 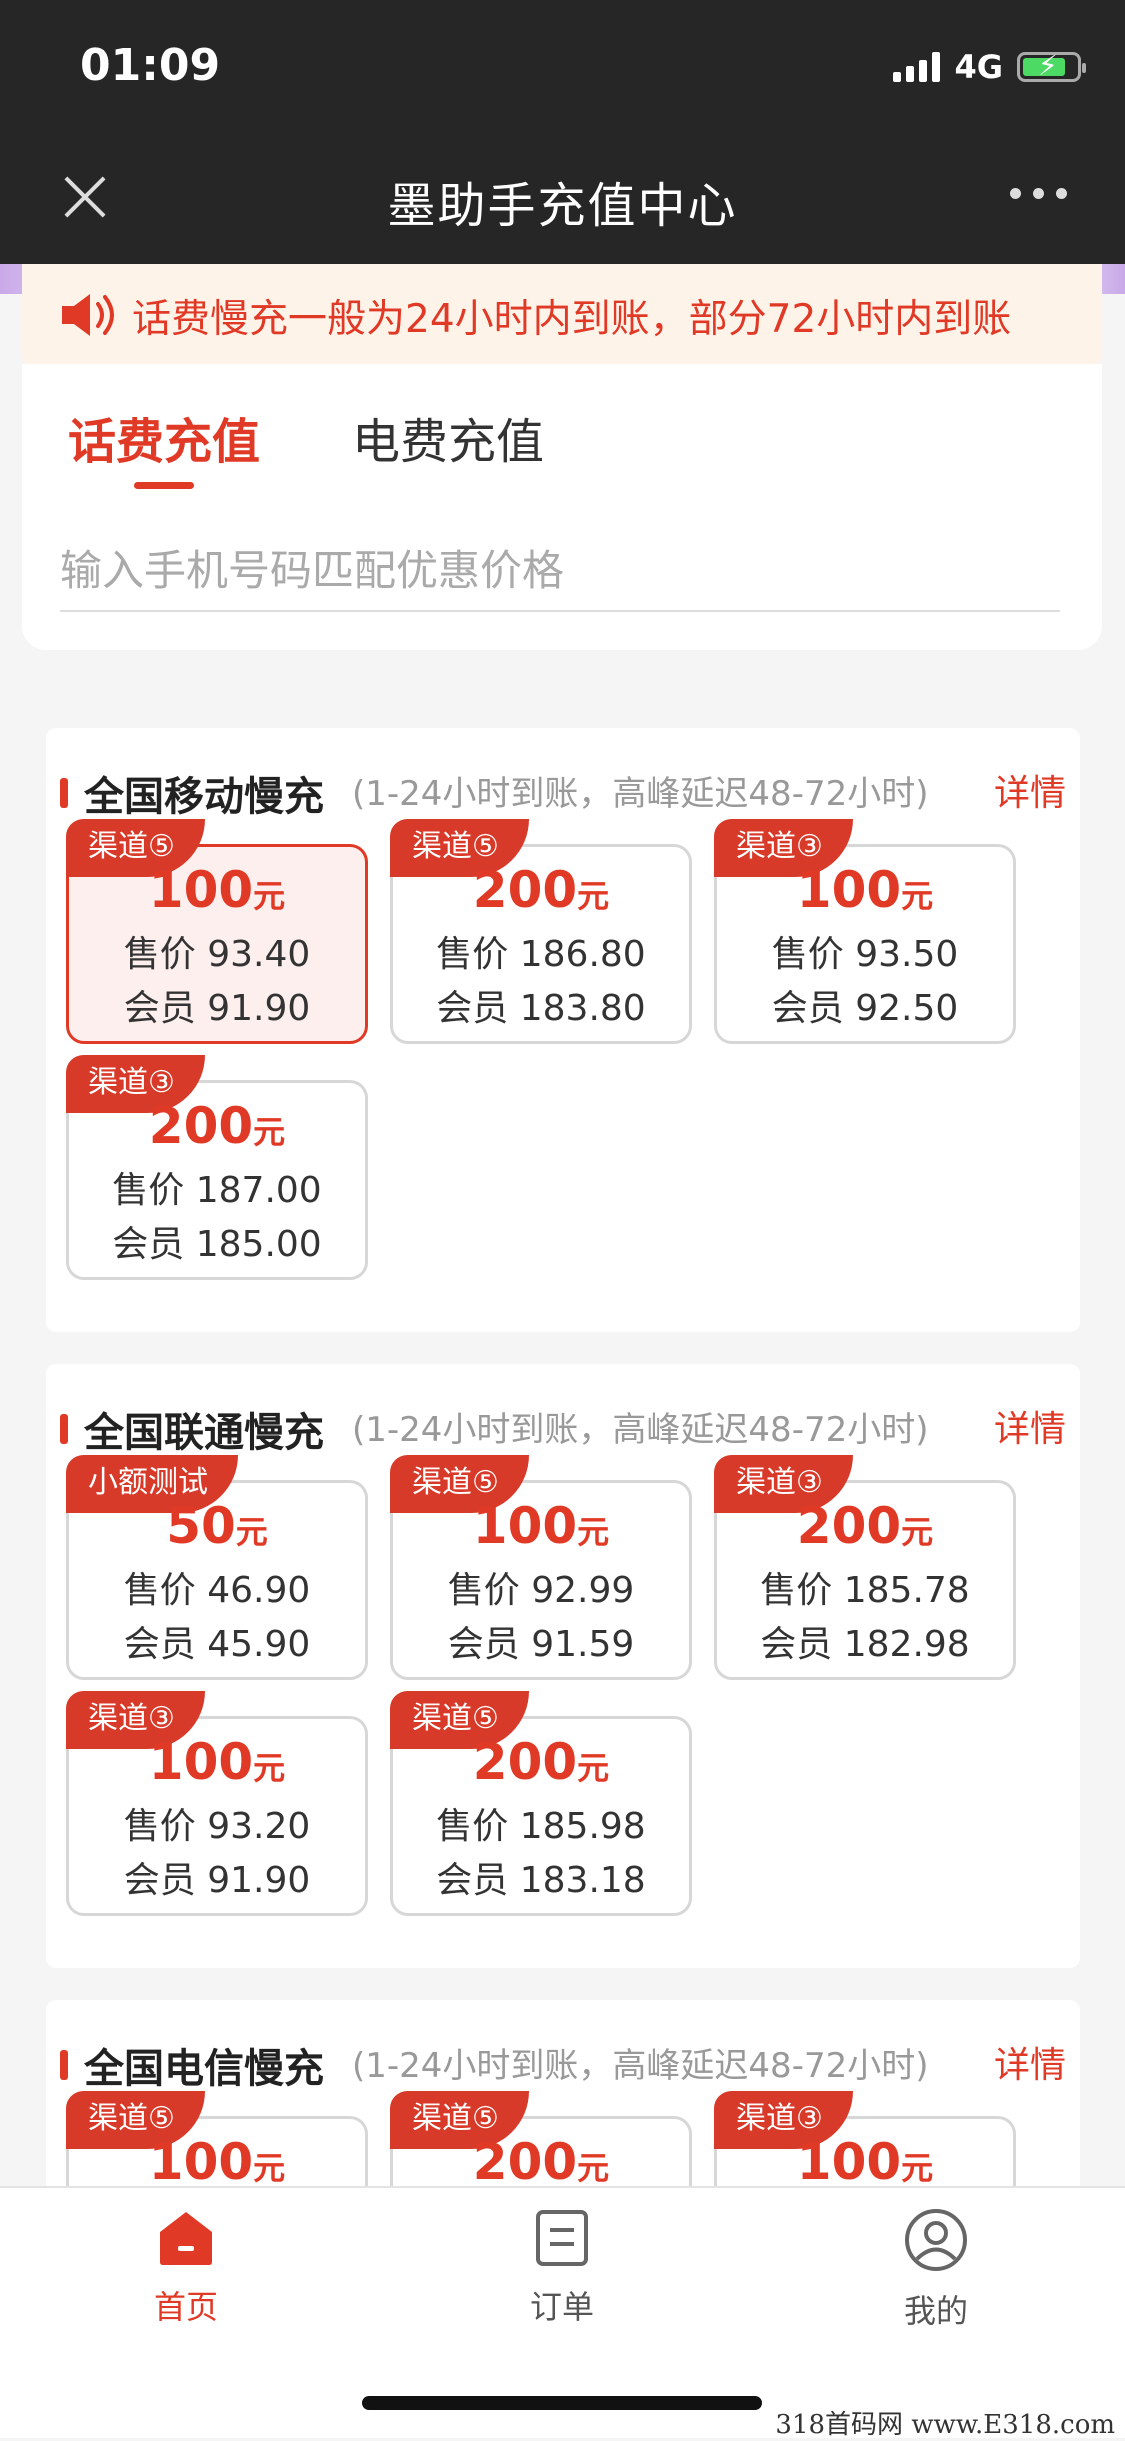 I want to click on section-title: 全国电信慢充, so click(x=204, y=2069).